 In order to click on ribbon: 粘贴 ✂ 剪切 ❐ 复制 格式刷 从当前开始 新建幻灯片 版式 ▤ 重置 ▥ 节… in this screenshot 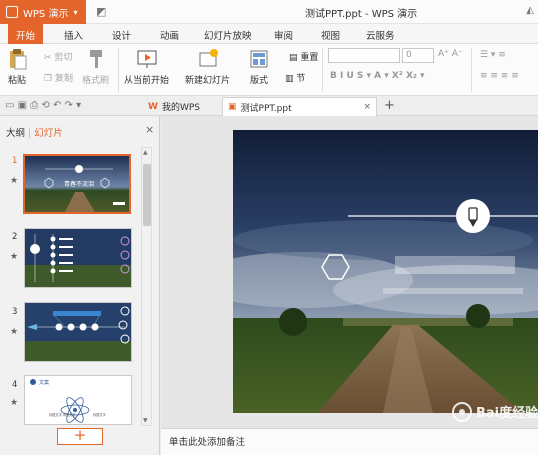, I will do `click(269, 70)`.